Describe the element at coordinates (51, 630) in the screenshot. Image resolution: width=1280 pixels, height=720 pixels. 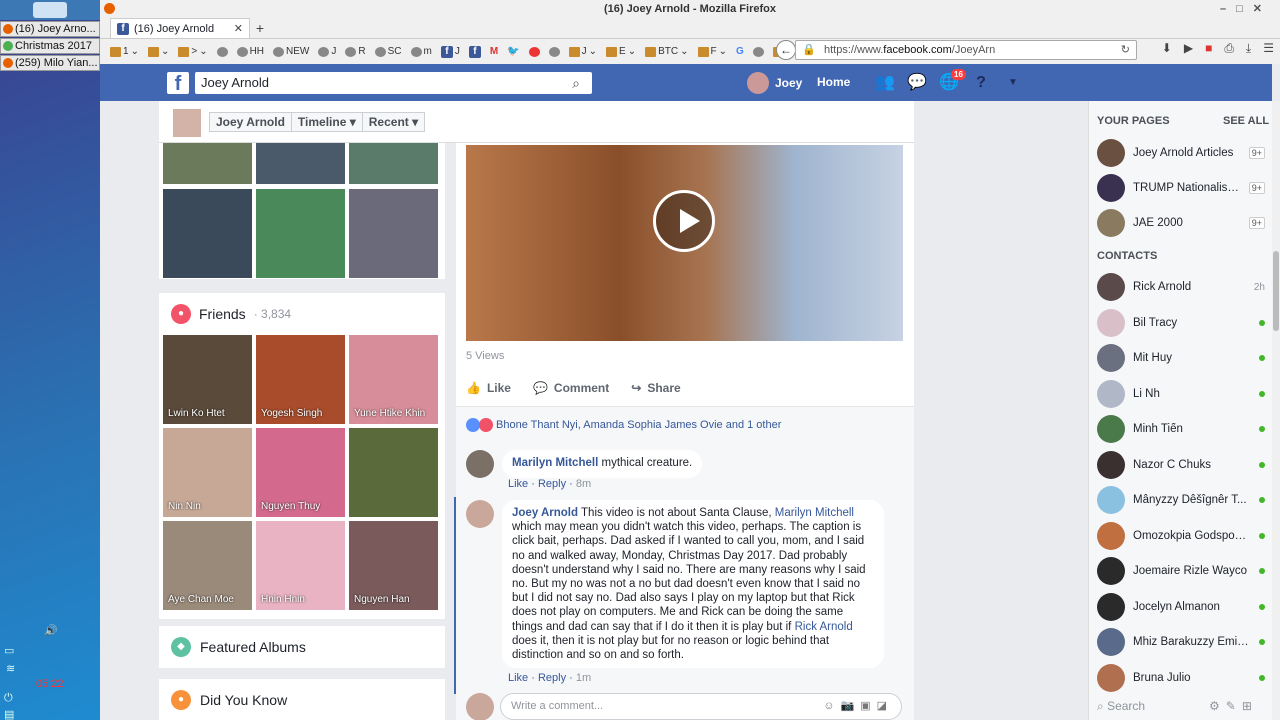
I see `volume-icon: 🔊` at that location.